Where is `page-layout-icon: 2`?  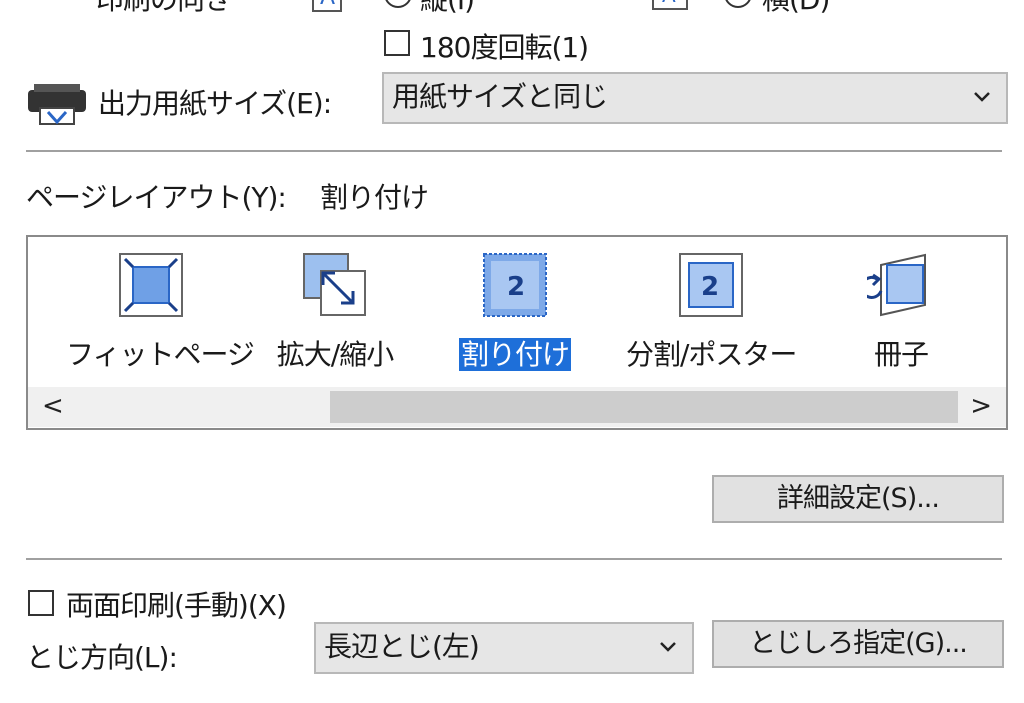 page-layout-icon: 2 is located at coordinates (515, 285).